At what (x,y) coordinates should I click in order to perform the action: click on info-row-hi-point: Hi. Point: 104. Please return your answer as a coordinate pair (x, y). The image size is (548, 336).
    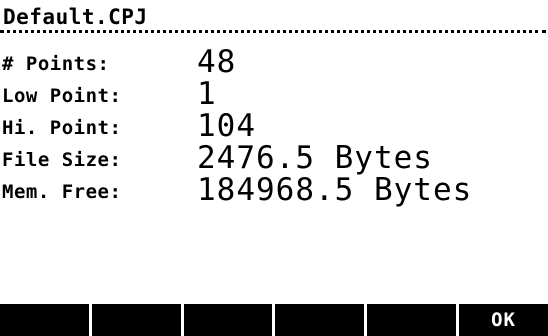
    Looking at the image, I should click on (274, 126).